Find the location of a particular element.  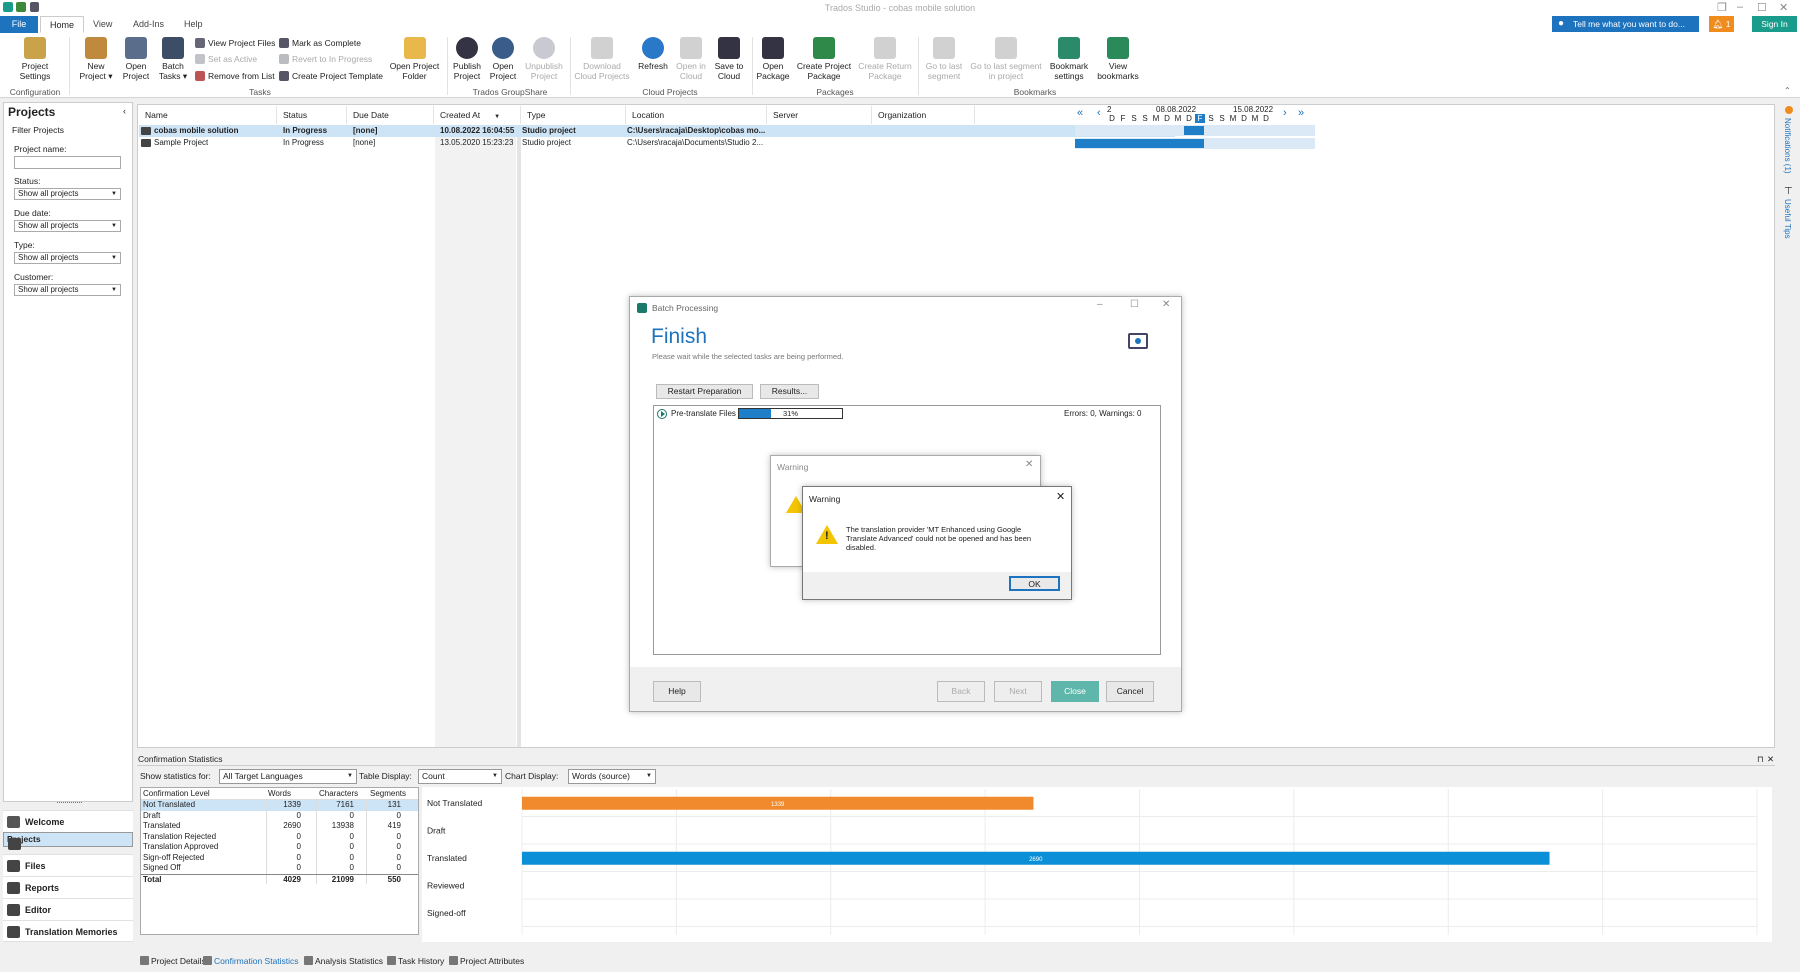

go-to-last-segment-in-project-button: Go to last segment in project is located at coordinates (1006, 59).